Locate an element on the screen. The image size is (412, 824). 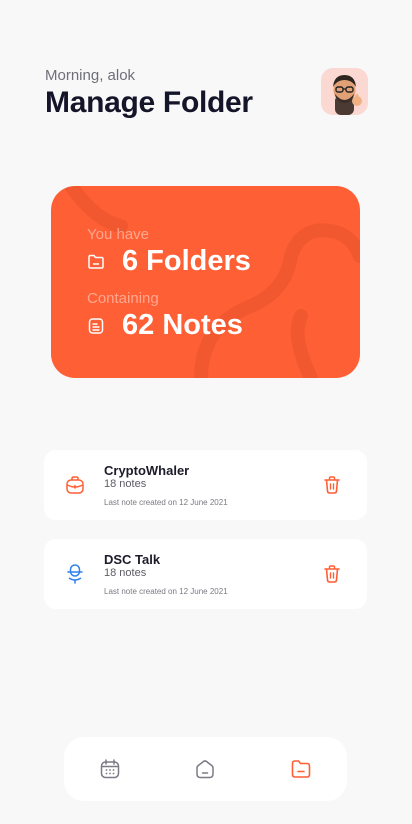
notes-label: Containing is located at coordinates (123, 298).